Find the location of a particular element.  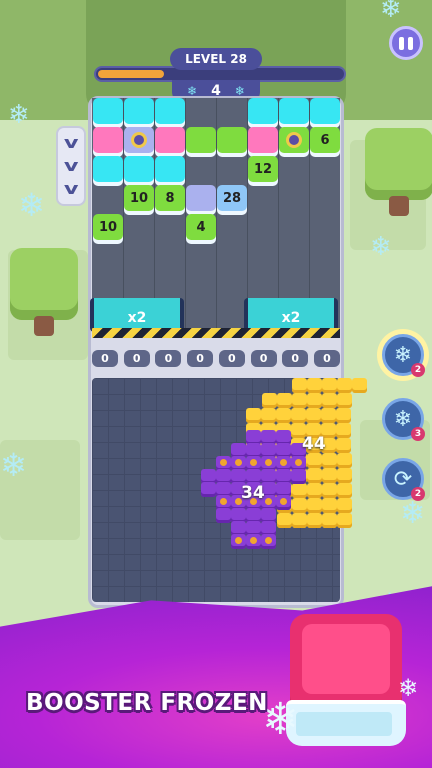

ice-base-illustration is located at coordinates (346, 723).